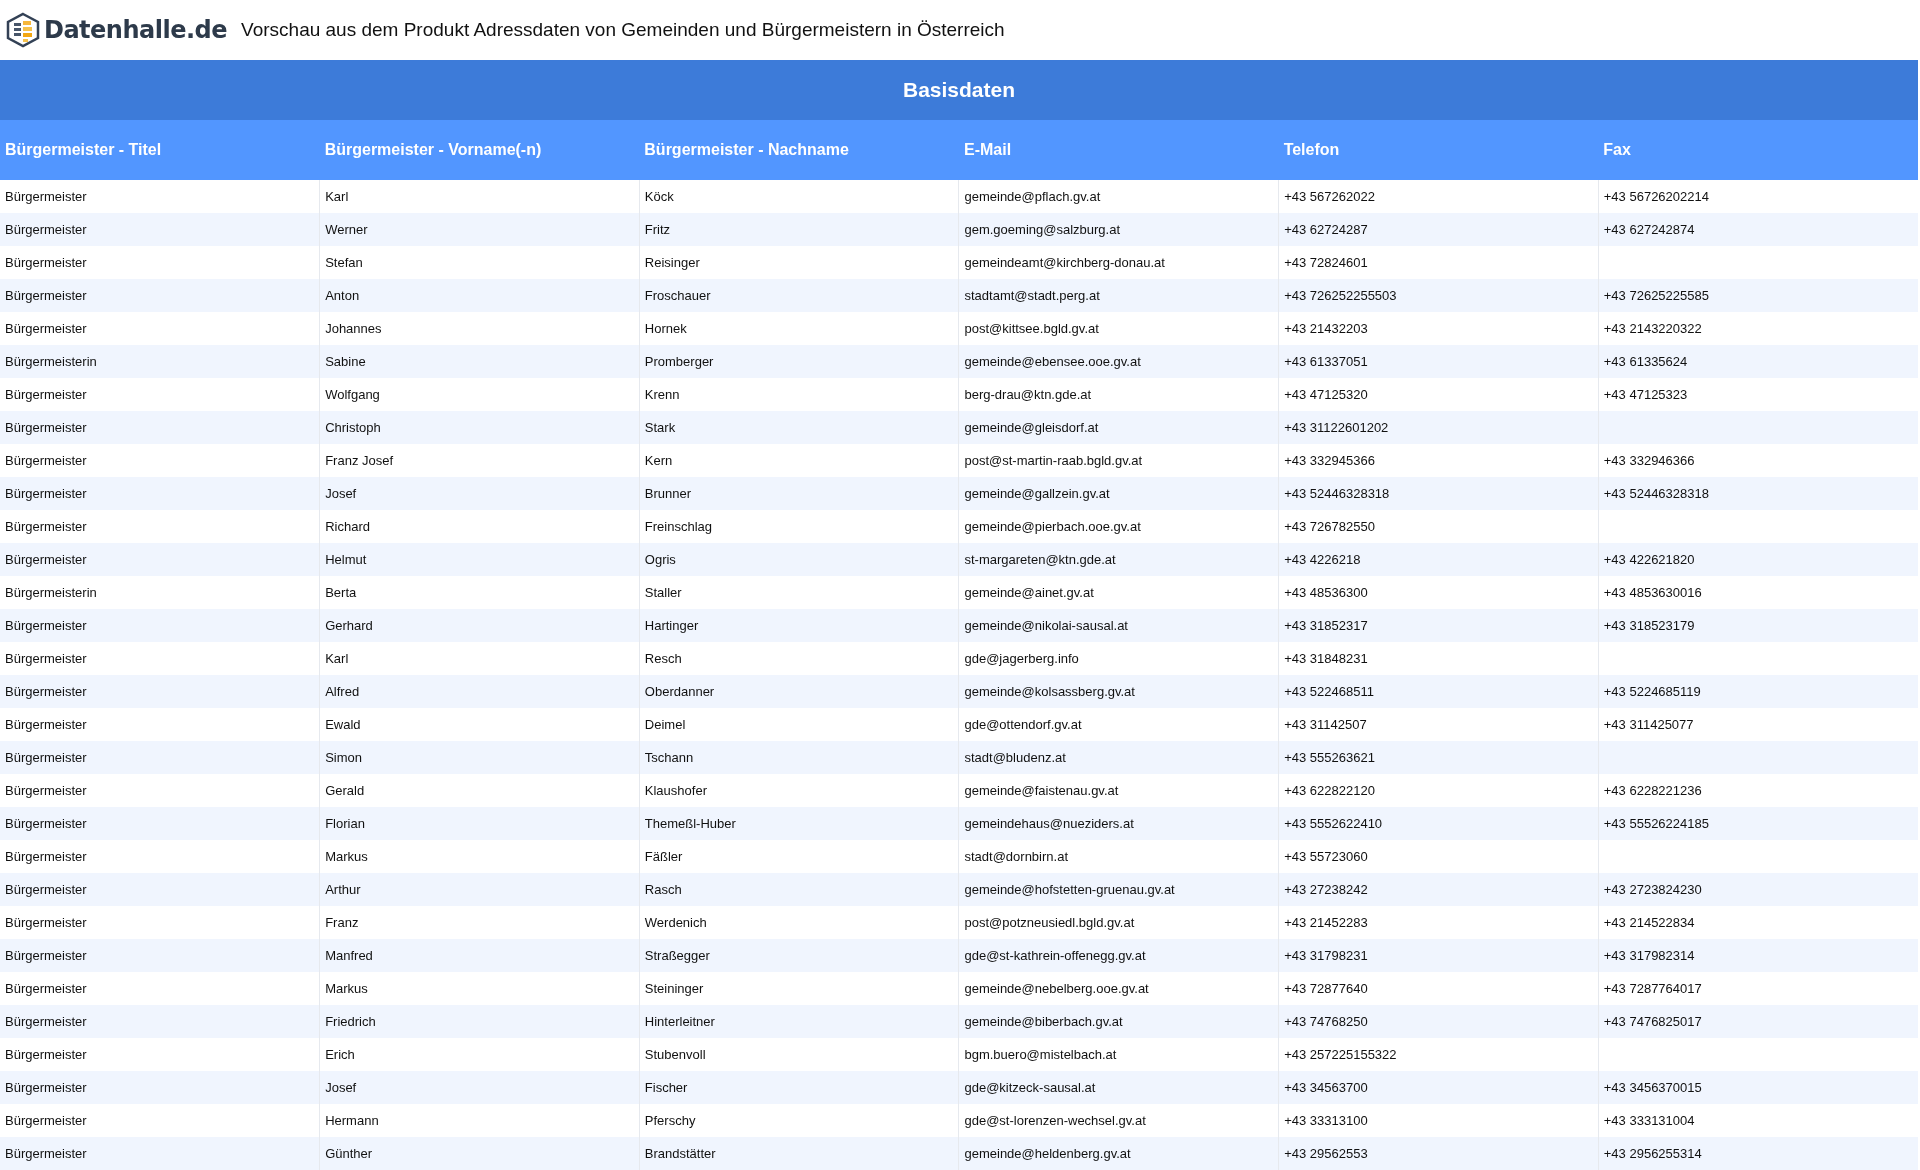  Describe the element at coordinates (479, 823) in the screenshot. I see `table-cell: Florian` at that location.